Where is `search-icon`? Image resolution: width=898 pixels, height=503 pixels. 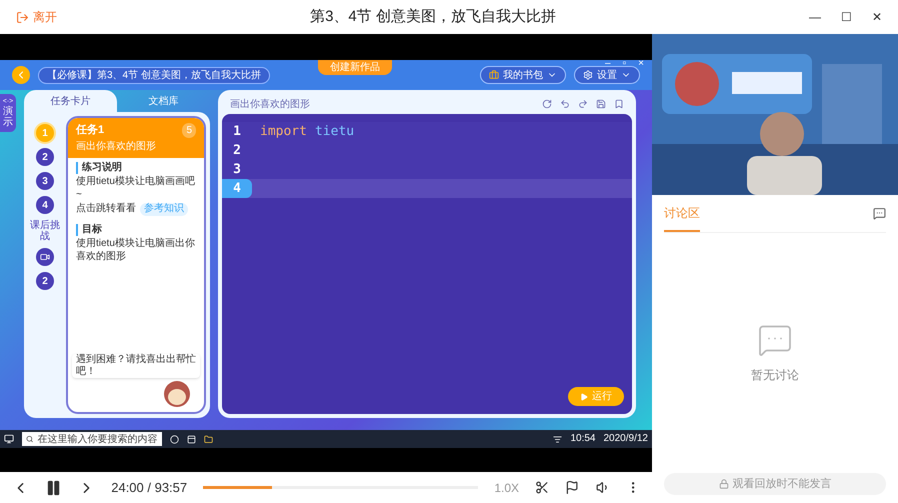
search-icon is located at coordinates (30, 439).